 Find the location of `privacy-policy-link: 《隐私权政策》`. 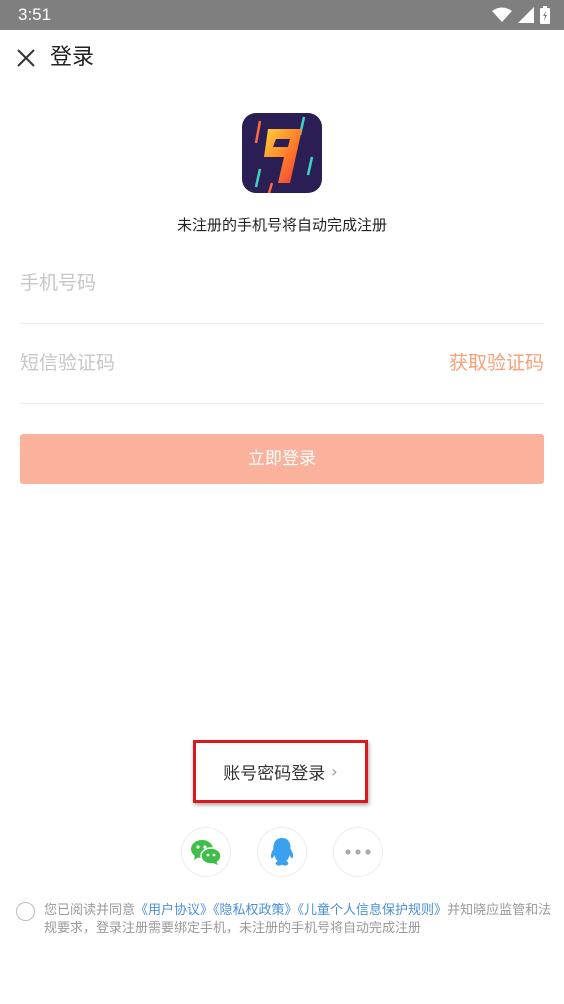

privacy-policy-link: 《隐私权政策》 is located at coordinates (255, 910).